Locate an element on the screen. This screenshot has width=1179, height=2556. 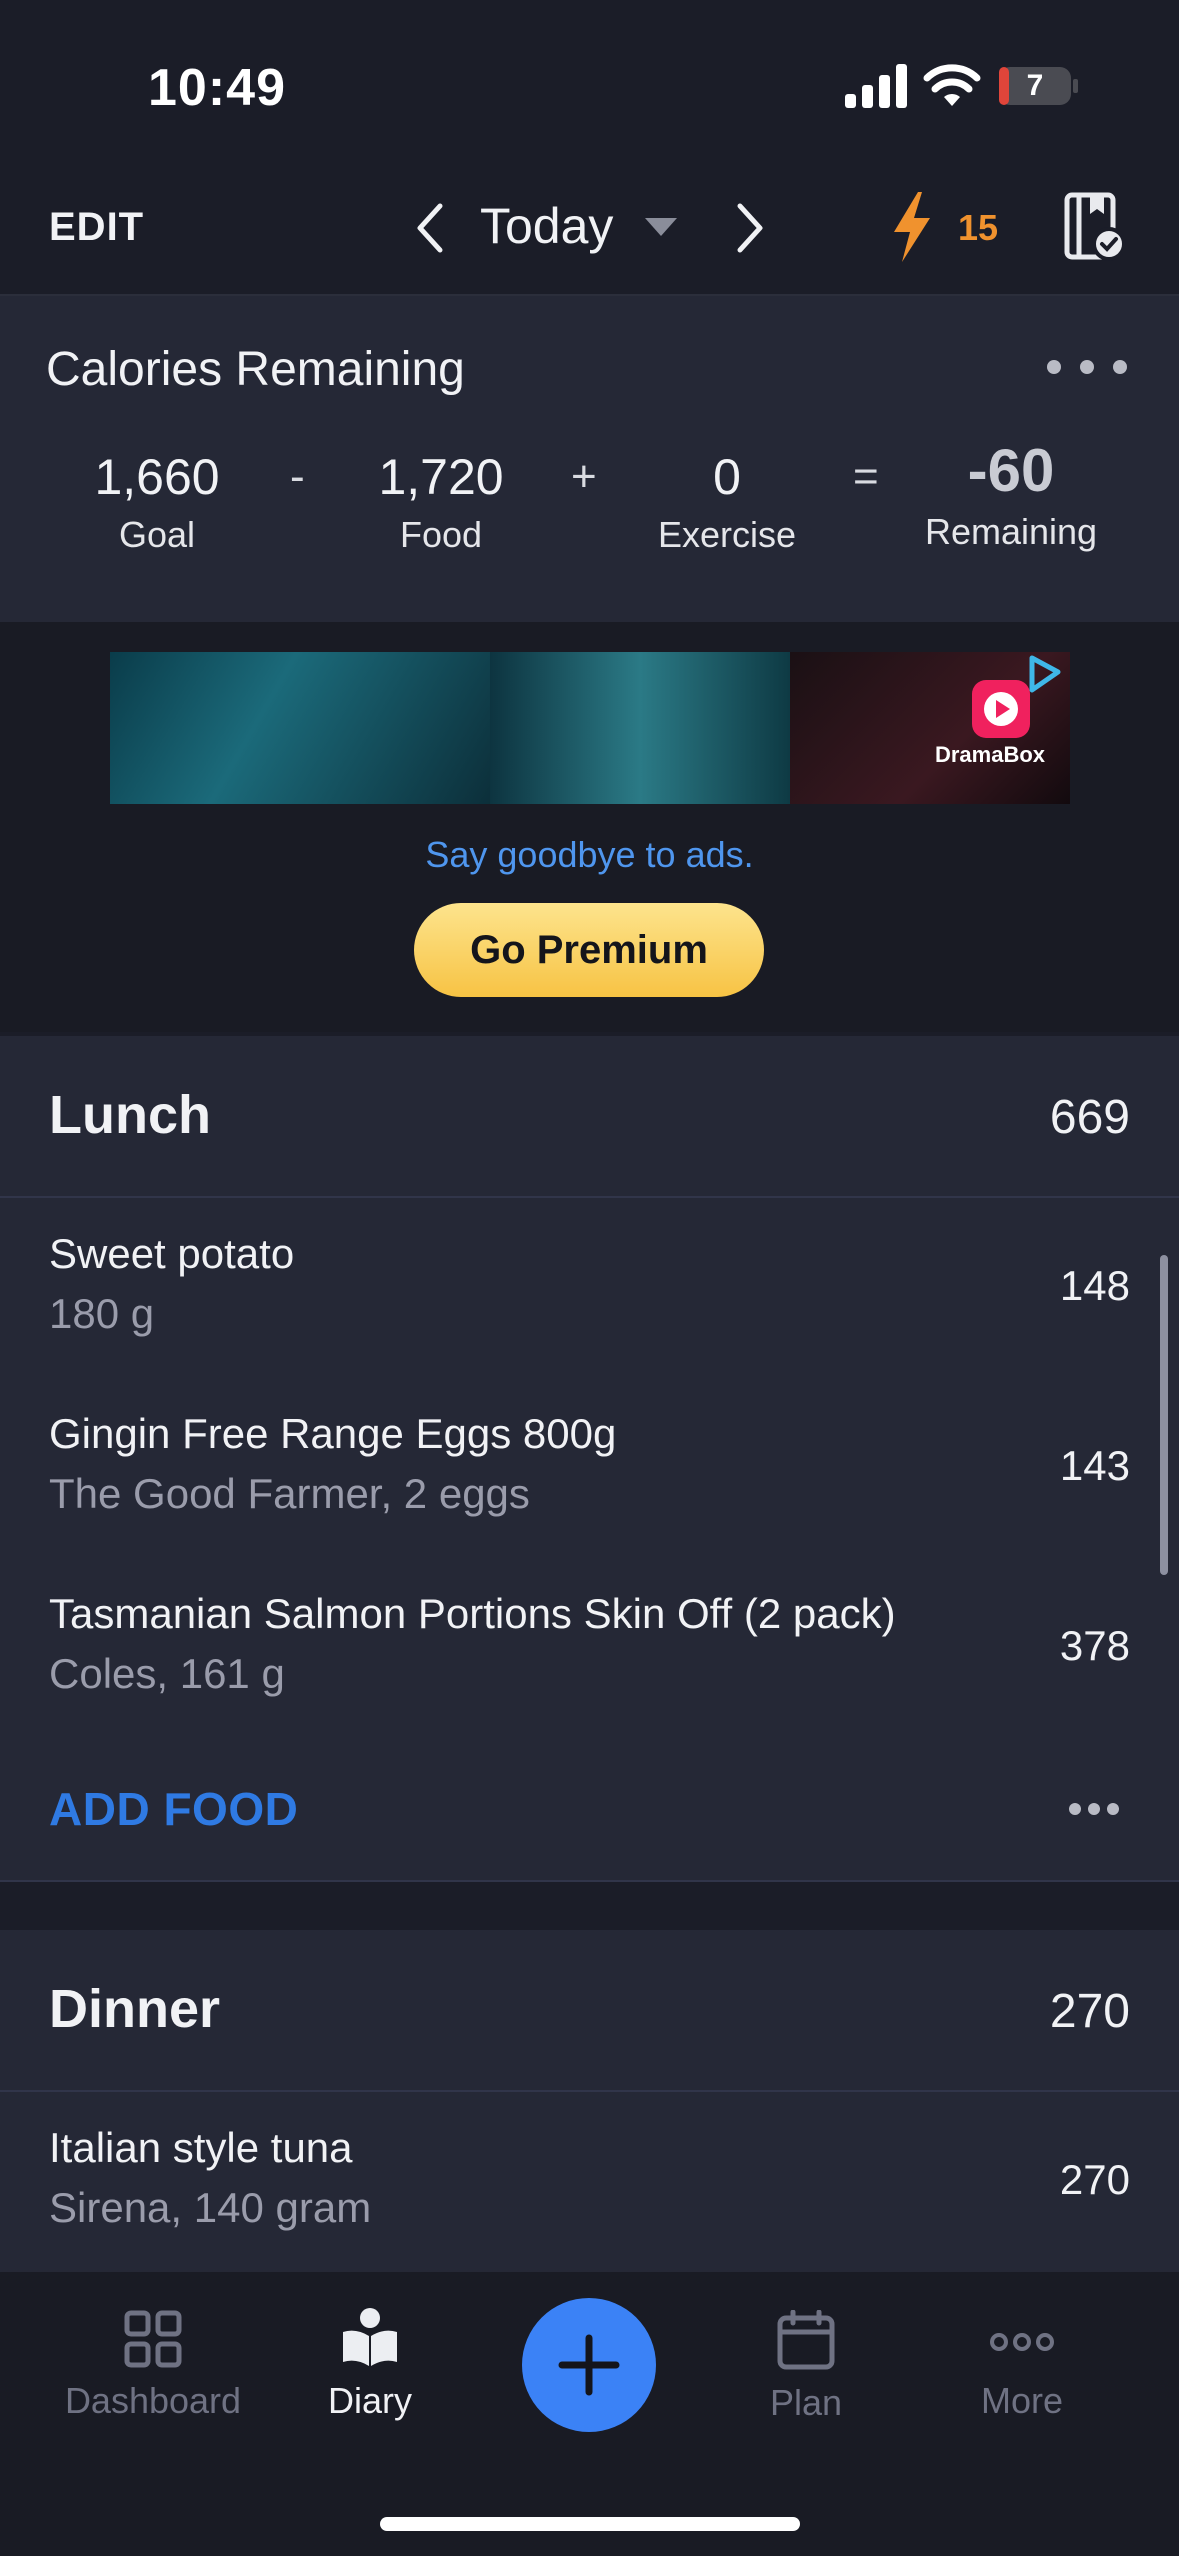
ad-image-center is located at coordinates (640, 728).